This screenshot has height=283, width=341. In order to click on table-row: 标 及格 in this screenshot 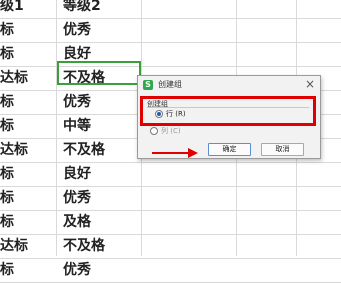, I will do `click(170, 223)`.